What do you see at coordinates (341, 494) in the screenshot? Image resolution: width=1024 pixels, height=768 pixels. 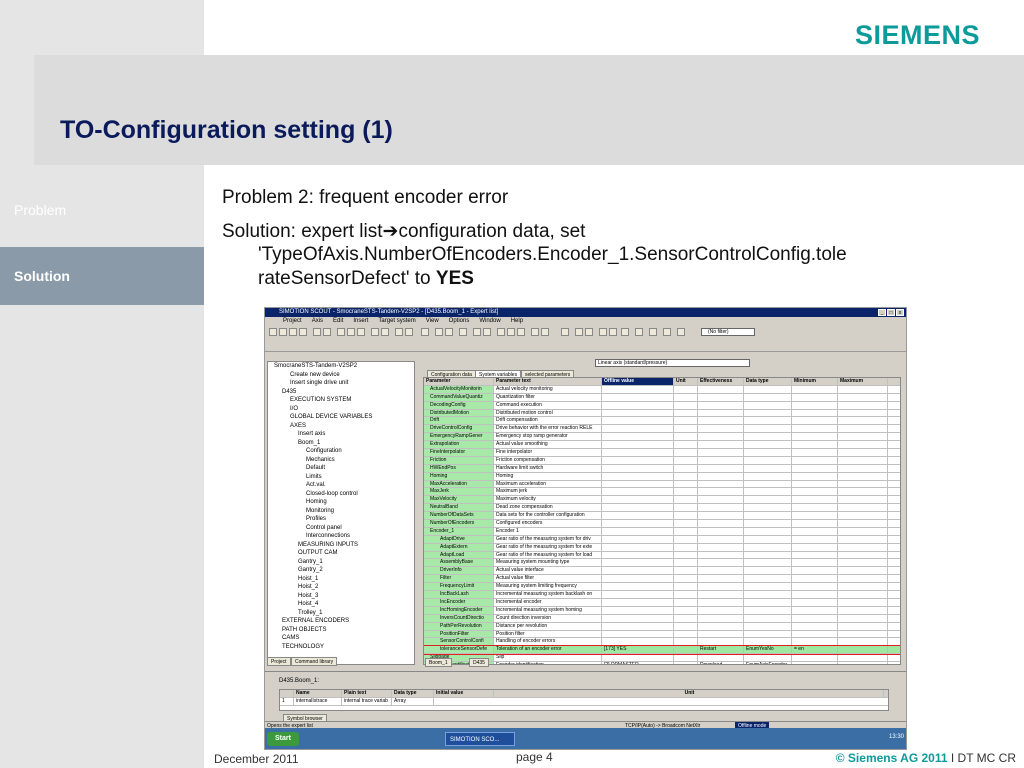 I see `tree-item: Closed-loop control` at bounding box center [341, 494].